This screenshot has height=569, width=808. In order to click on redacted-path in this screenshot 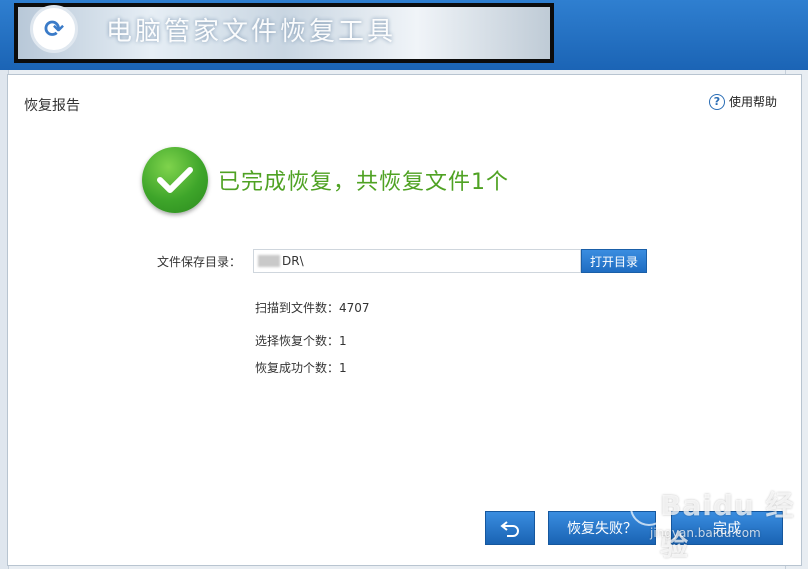, I will do `click(269, 261)`.